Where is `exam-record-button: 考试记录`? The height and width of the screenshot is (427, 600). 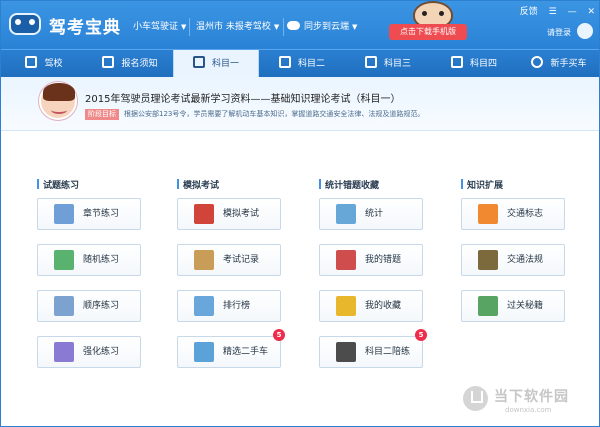 exam-record-button: 考试记录 is located at coordinates (229, 260).